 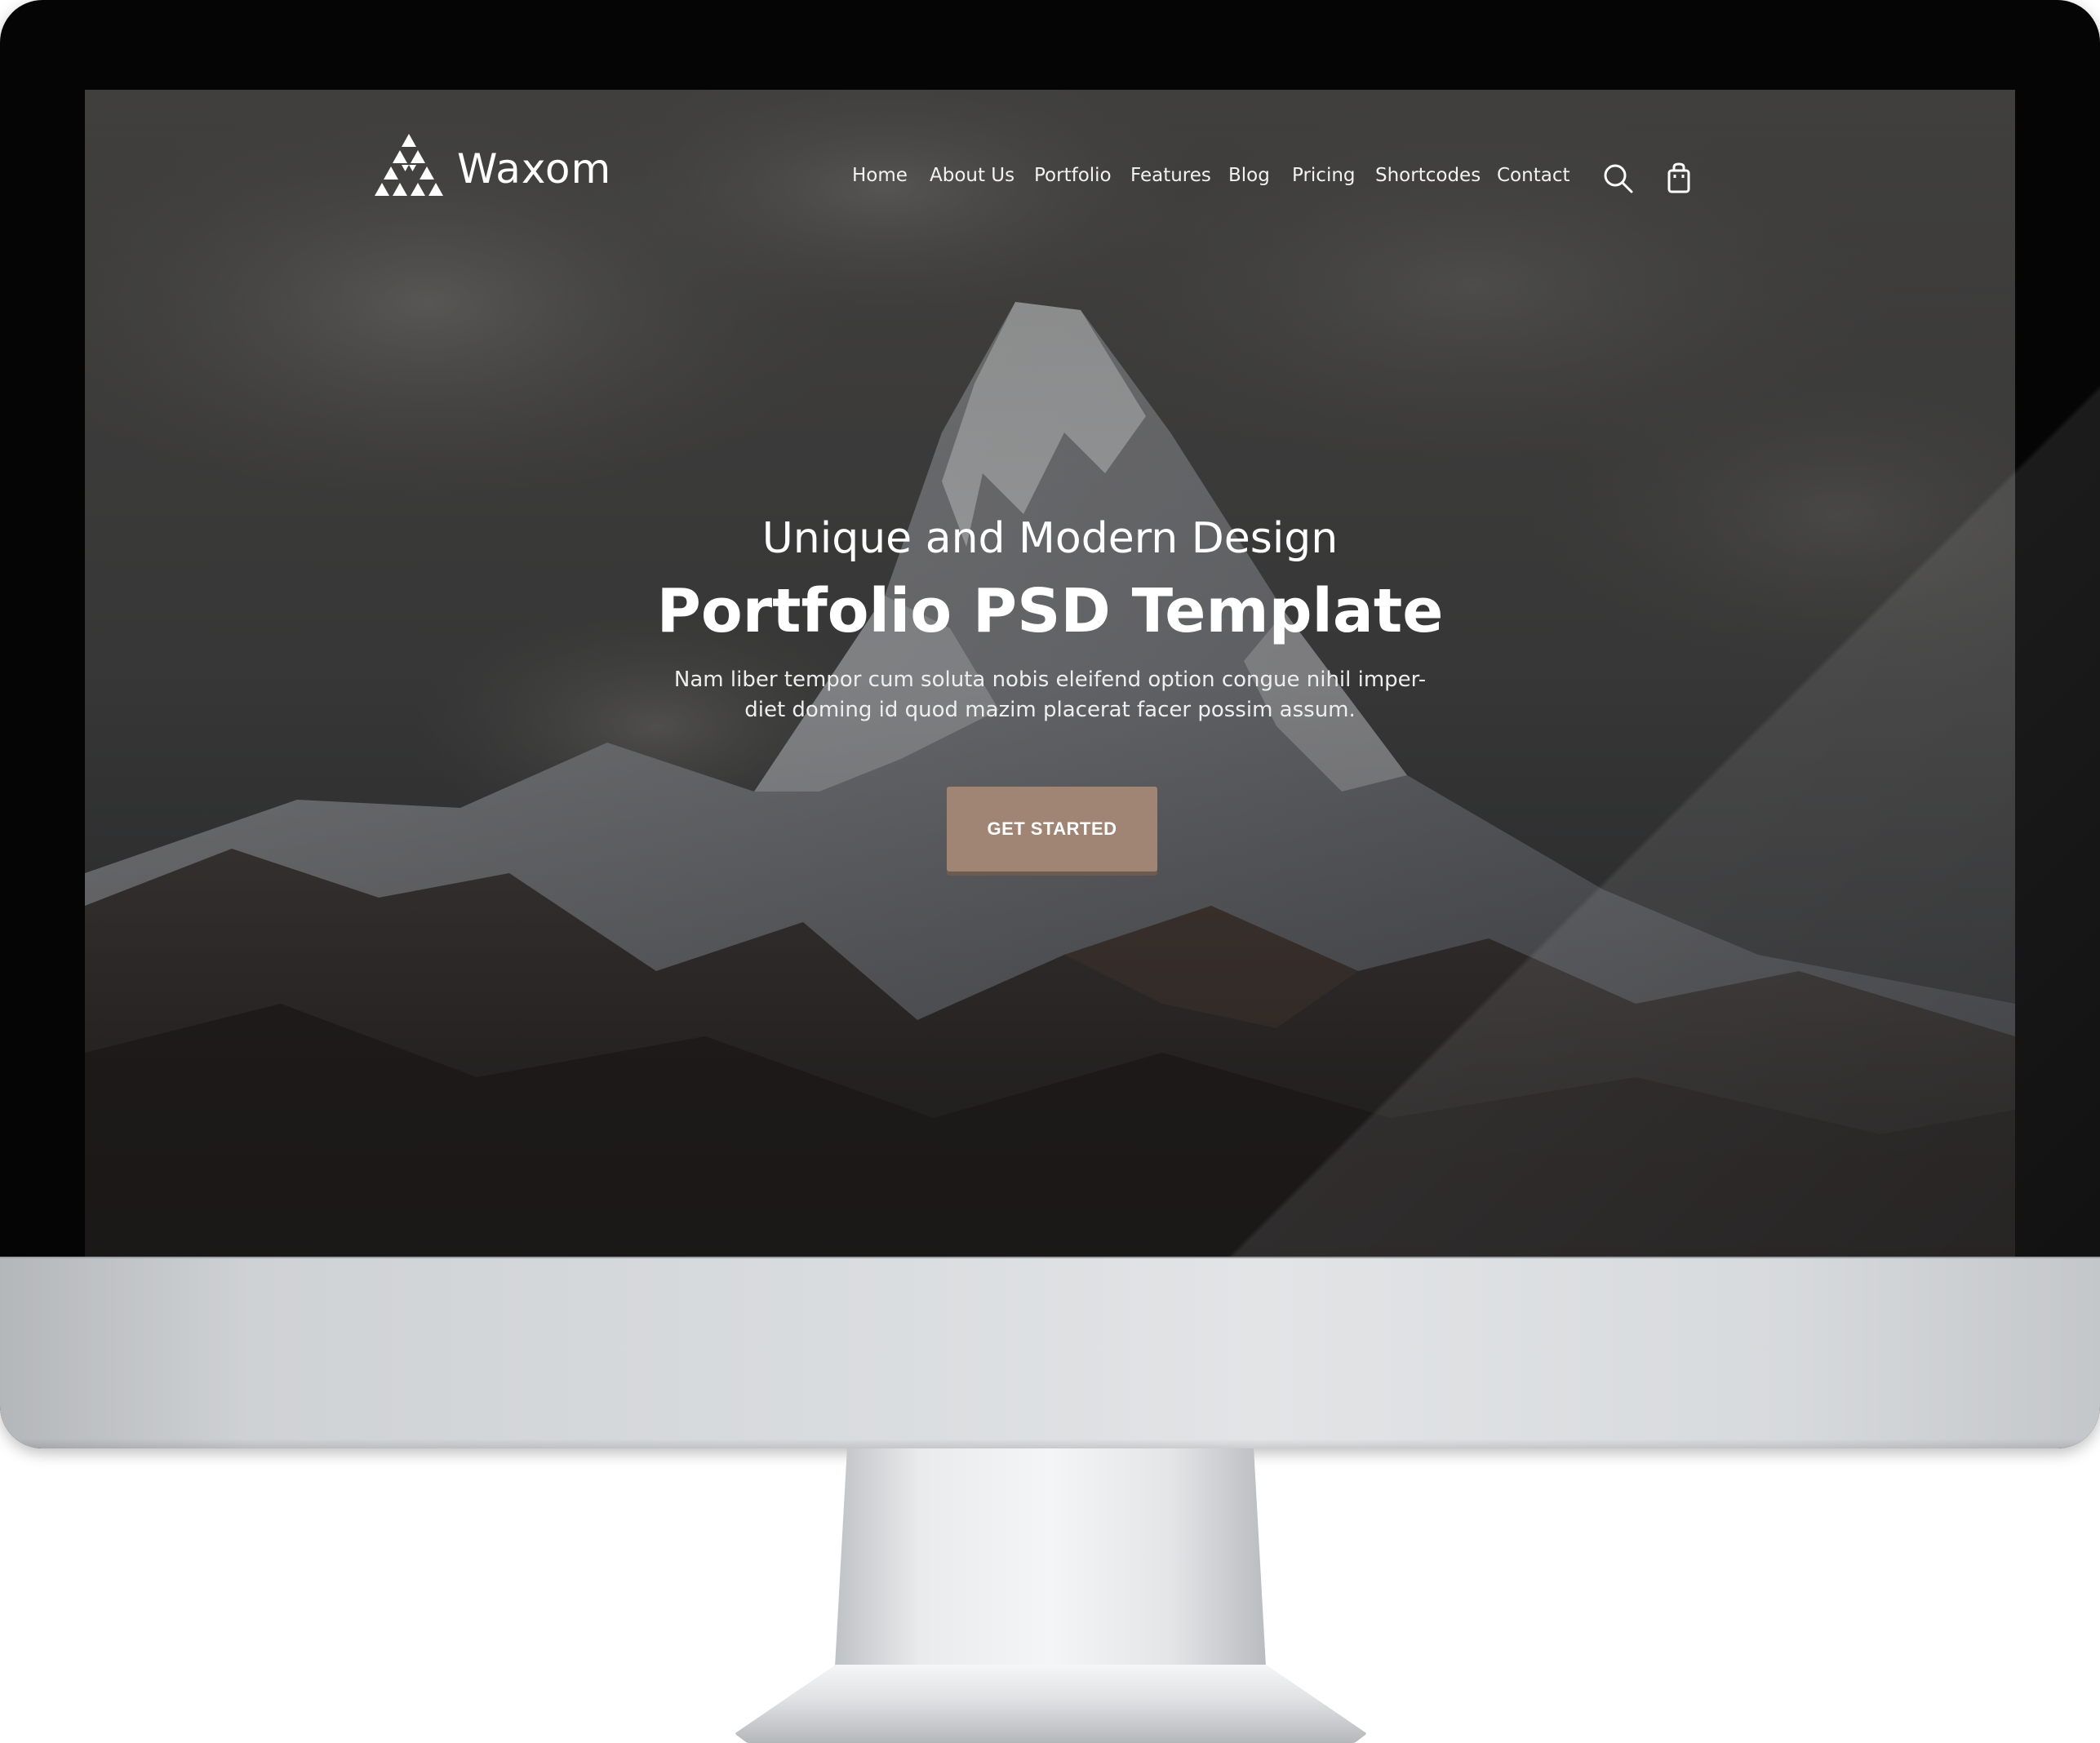 What do you see at coordinates (1050, 1565) in the screenshot?
I see `monitor-stand-neck` at bounding box center [1050, 1565].